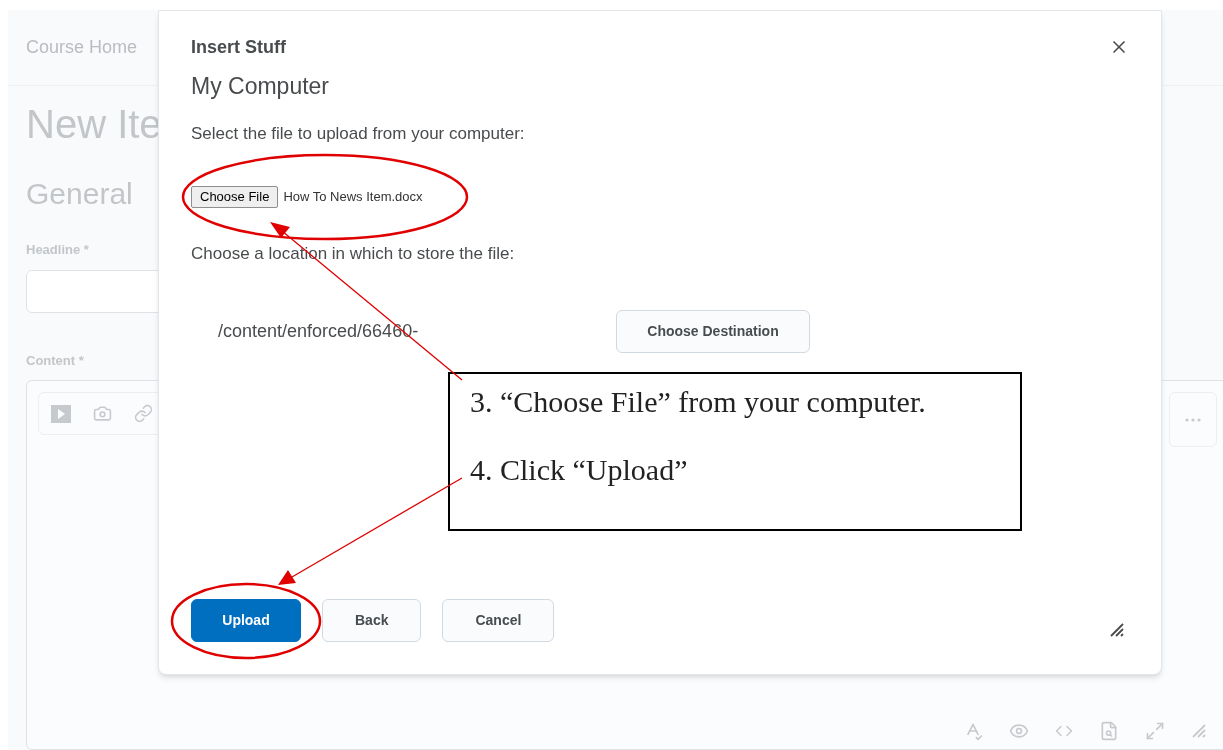  What do you see at coordinates (358, 134) in the screenshot?
I see `file-prompt: Select the file to upload from your computer:` at bounding box center [358, 134].